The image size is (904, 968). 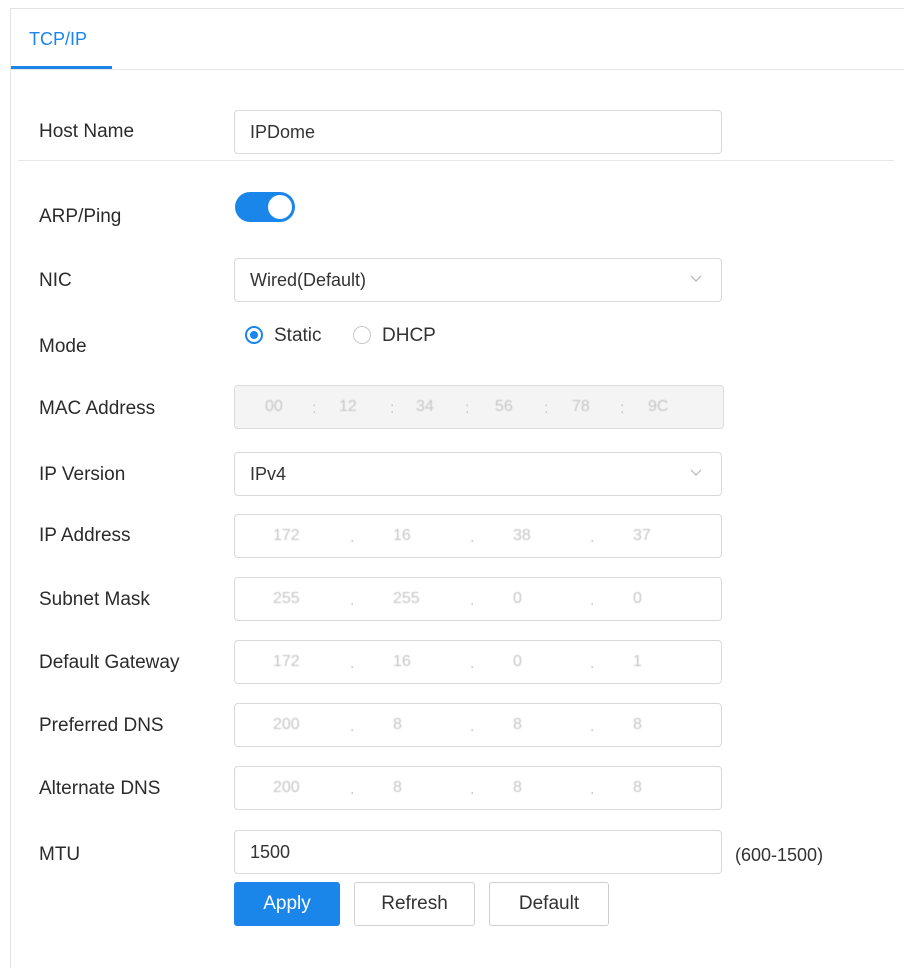 I want to click on ip-version-label: IP Version, so click(x=82, y=474).